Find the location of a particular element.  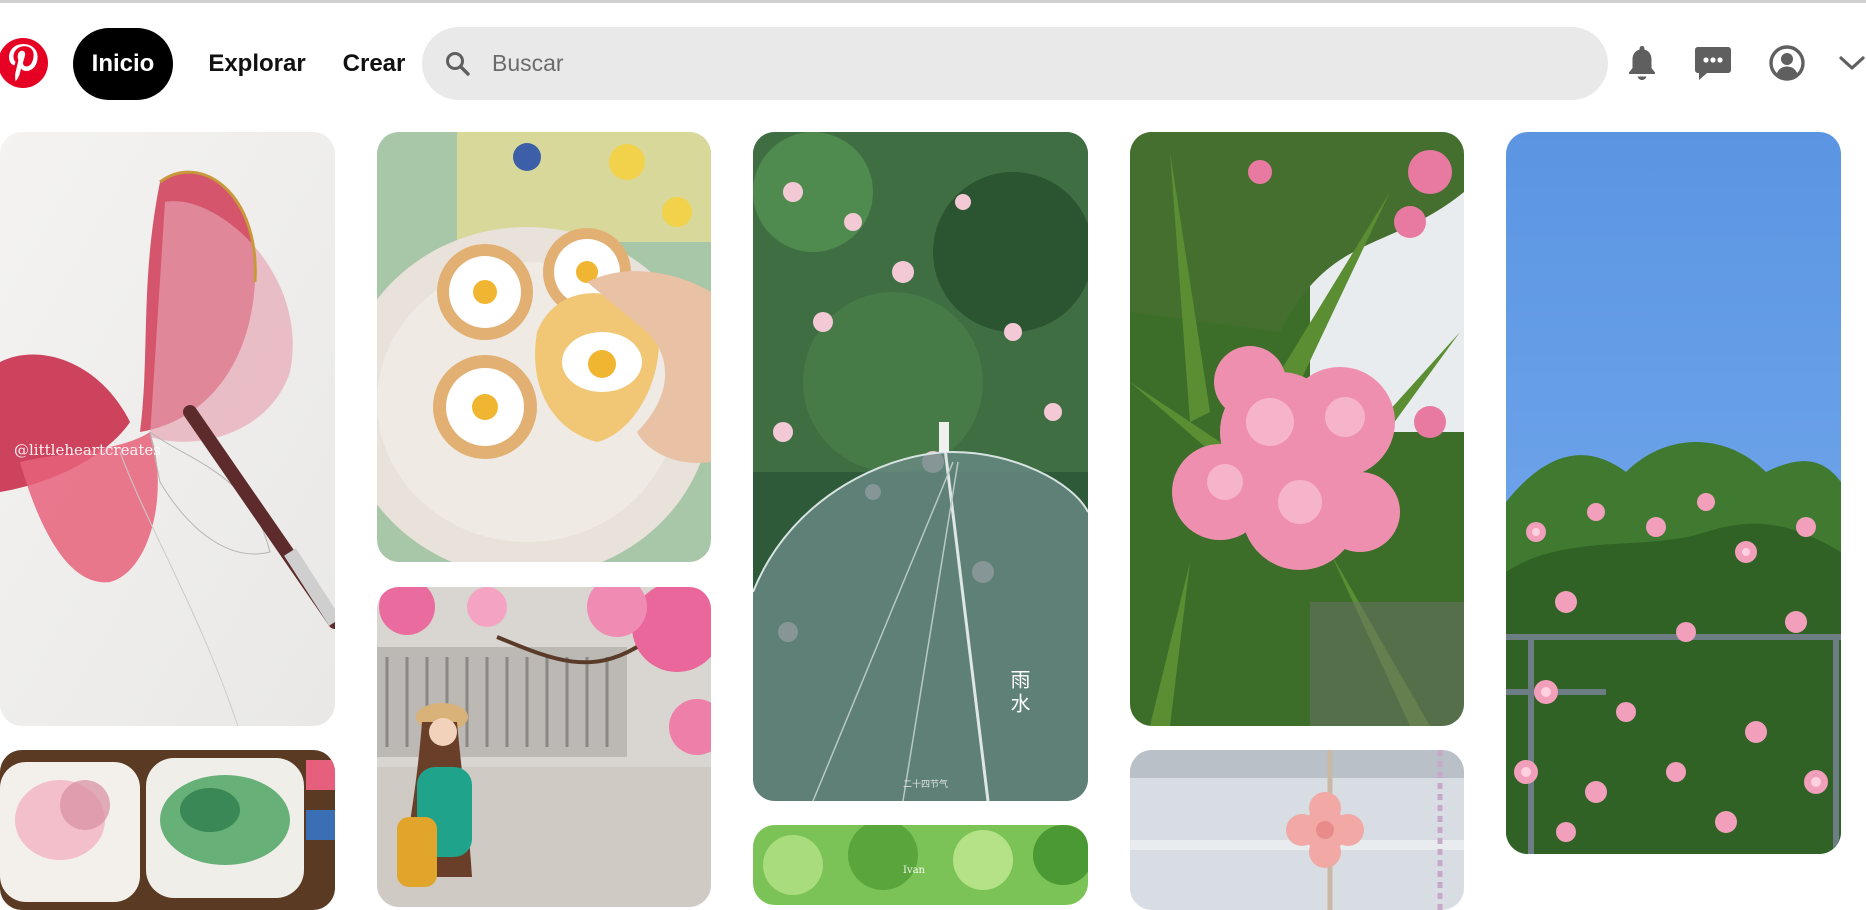

search-bar is located at coordinates (1015, 63).